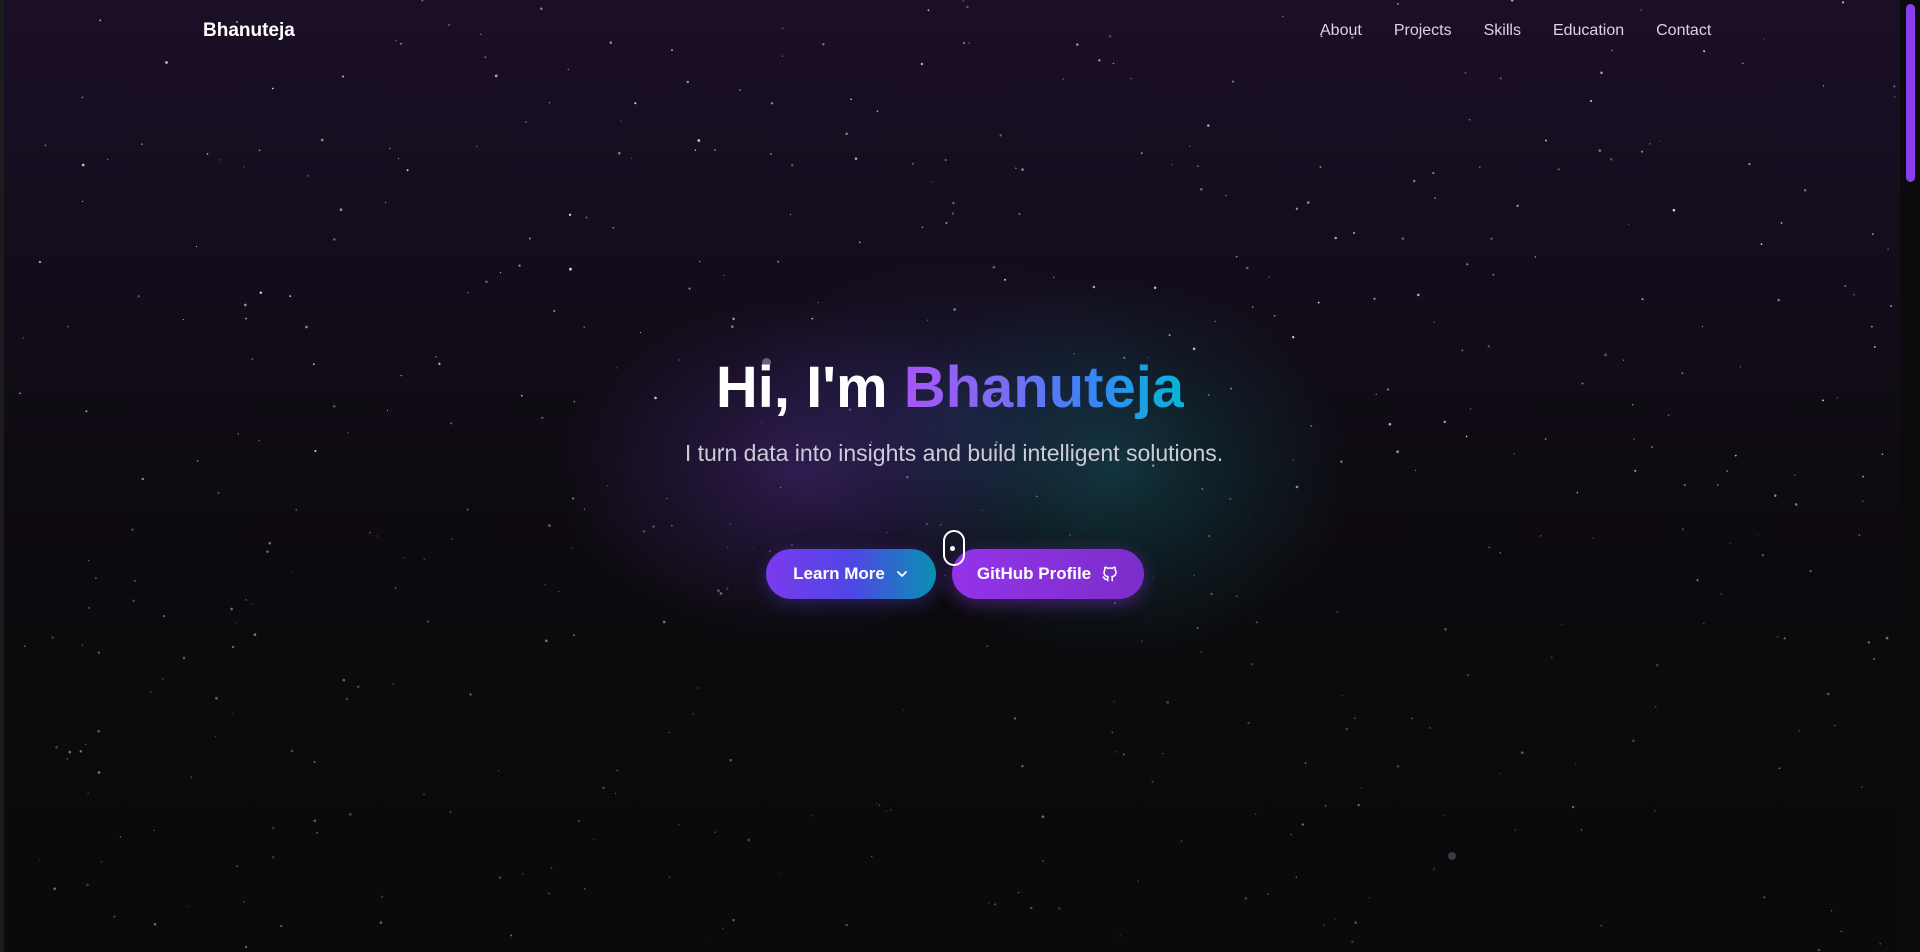 The width and height of the screenshot is (1920, 952). What do you see at coordinates (1910, 476) in the screenshot?
I see `scrollbar` at bounding box center [1910, 476].